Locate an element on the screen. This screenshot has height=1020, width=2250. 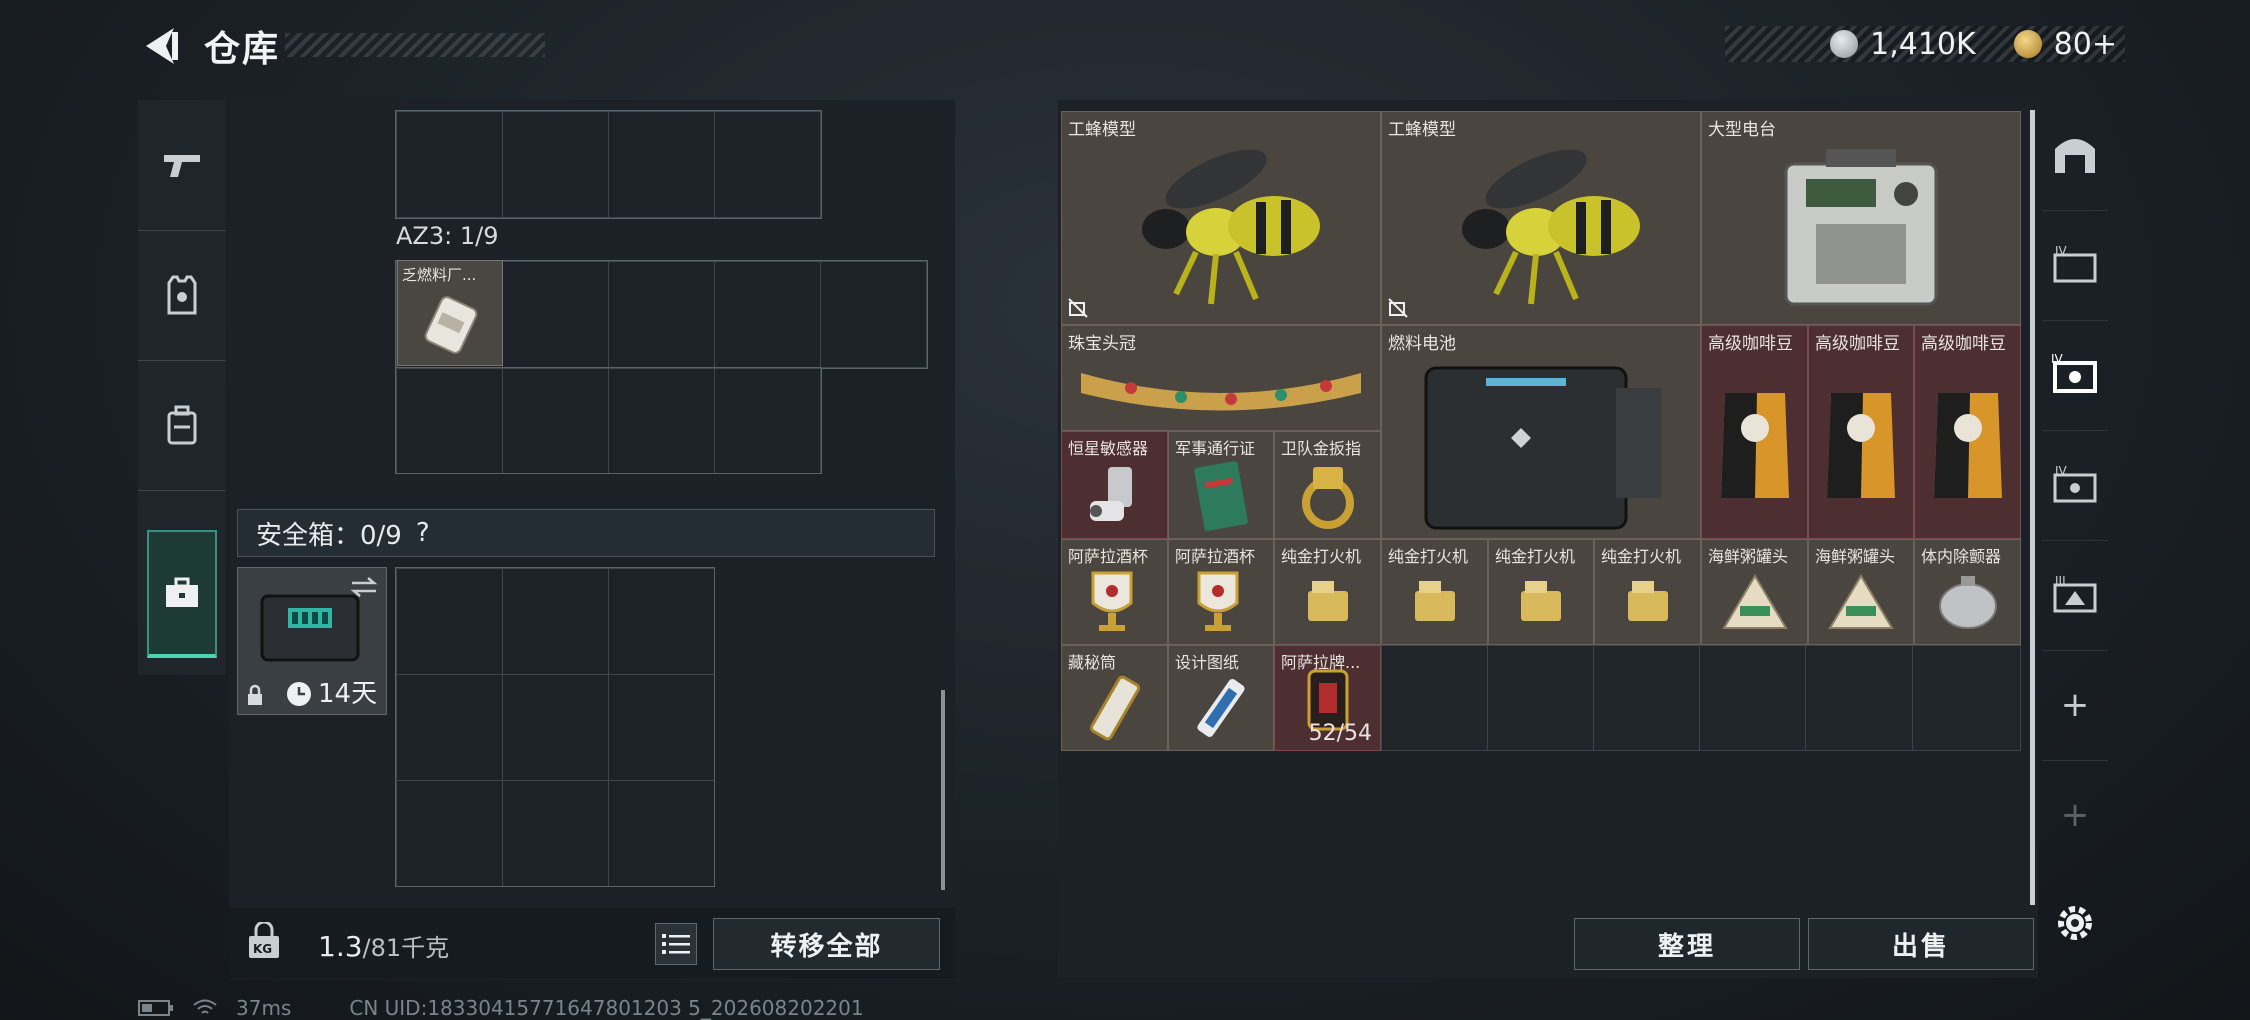
item-name: 体内除颤器 is located at coordinates (1961, 556).